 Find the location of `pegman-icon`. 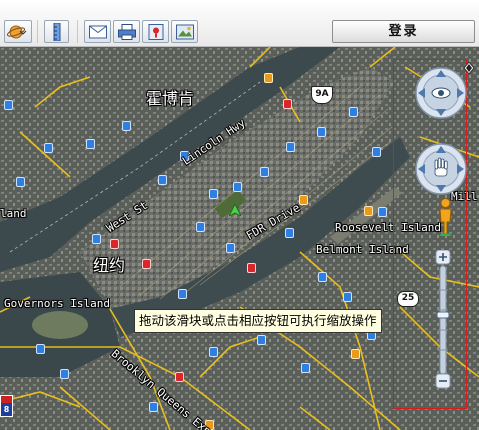

pegman-icon is located at coordinates (445, 217).